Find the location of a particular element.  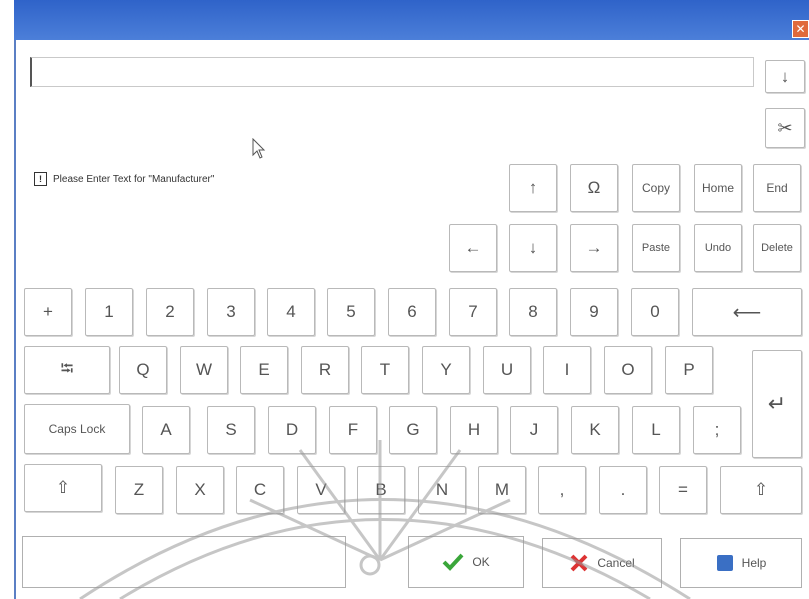

copy-key: Copy is located at coordinates (656, 188).